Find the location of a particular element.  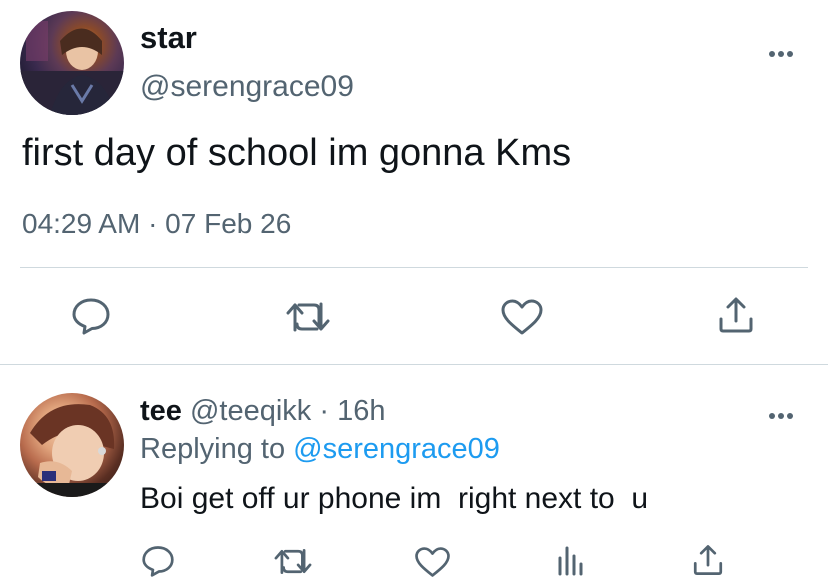

display-name: star is located at coordinates (168, 38).